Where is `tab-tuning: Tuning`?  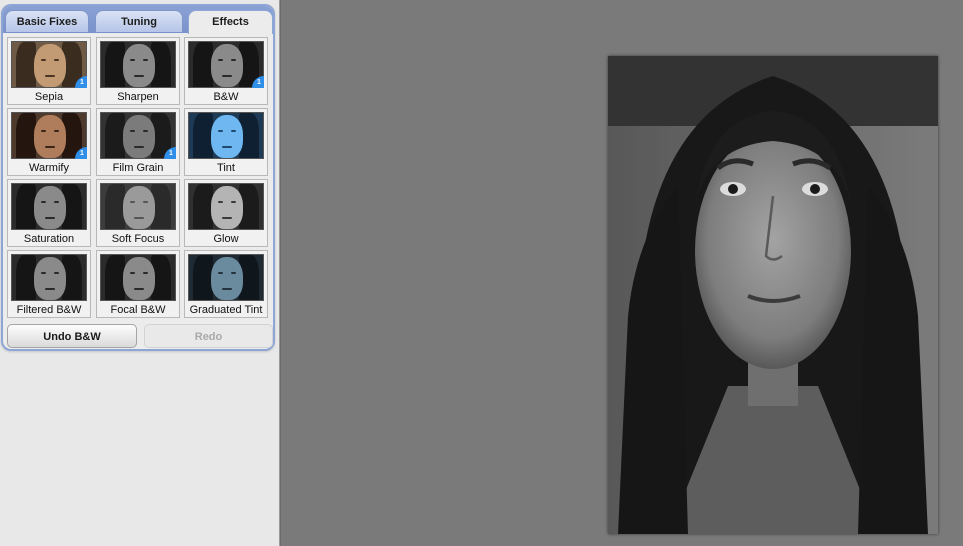 tab-tuning: Tuning is located at coordinates (139, 21).